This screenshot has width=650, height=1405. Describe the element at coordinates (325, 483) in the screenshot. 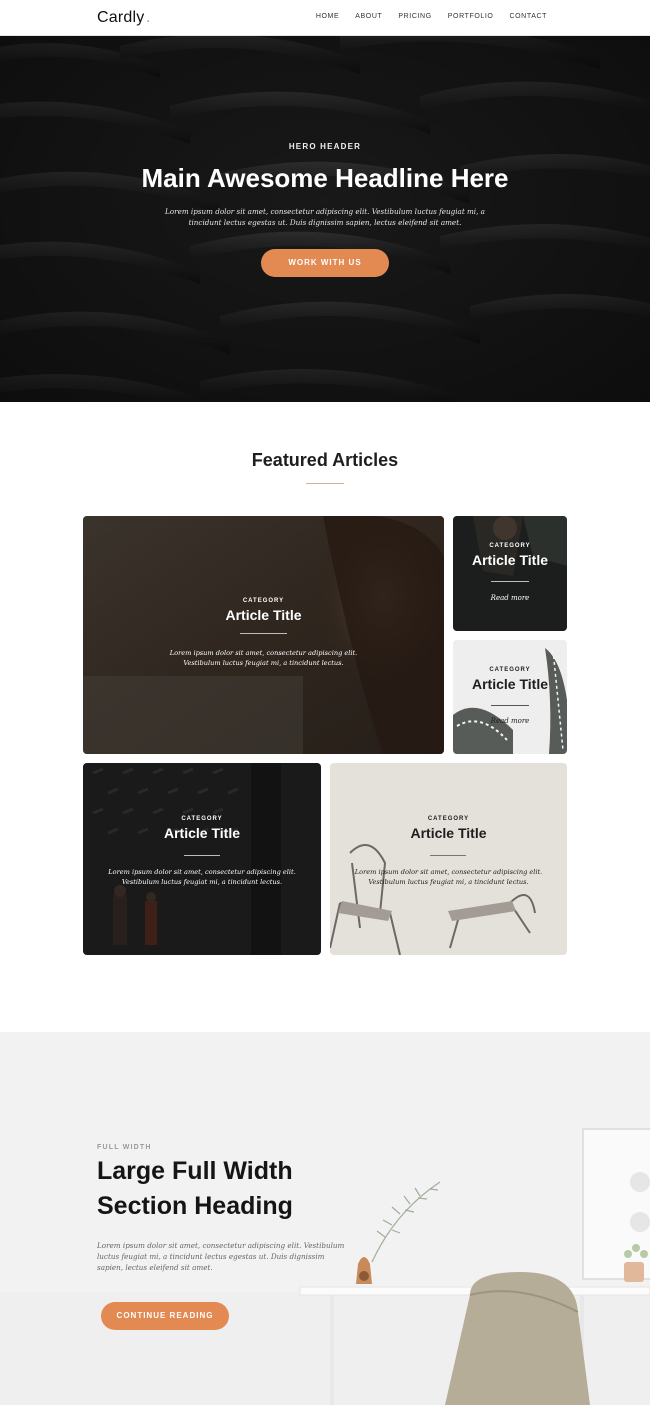

I see `featured-heading-divider` at that location.